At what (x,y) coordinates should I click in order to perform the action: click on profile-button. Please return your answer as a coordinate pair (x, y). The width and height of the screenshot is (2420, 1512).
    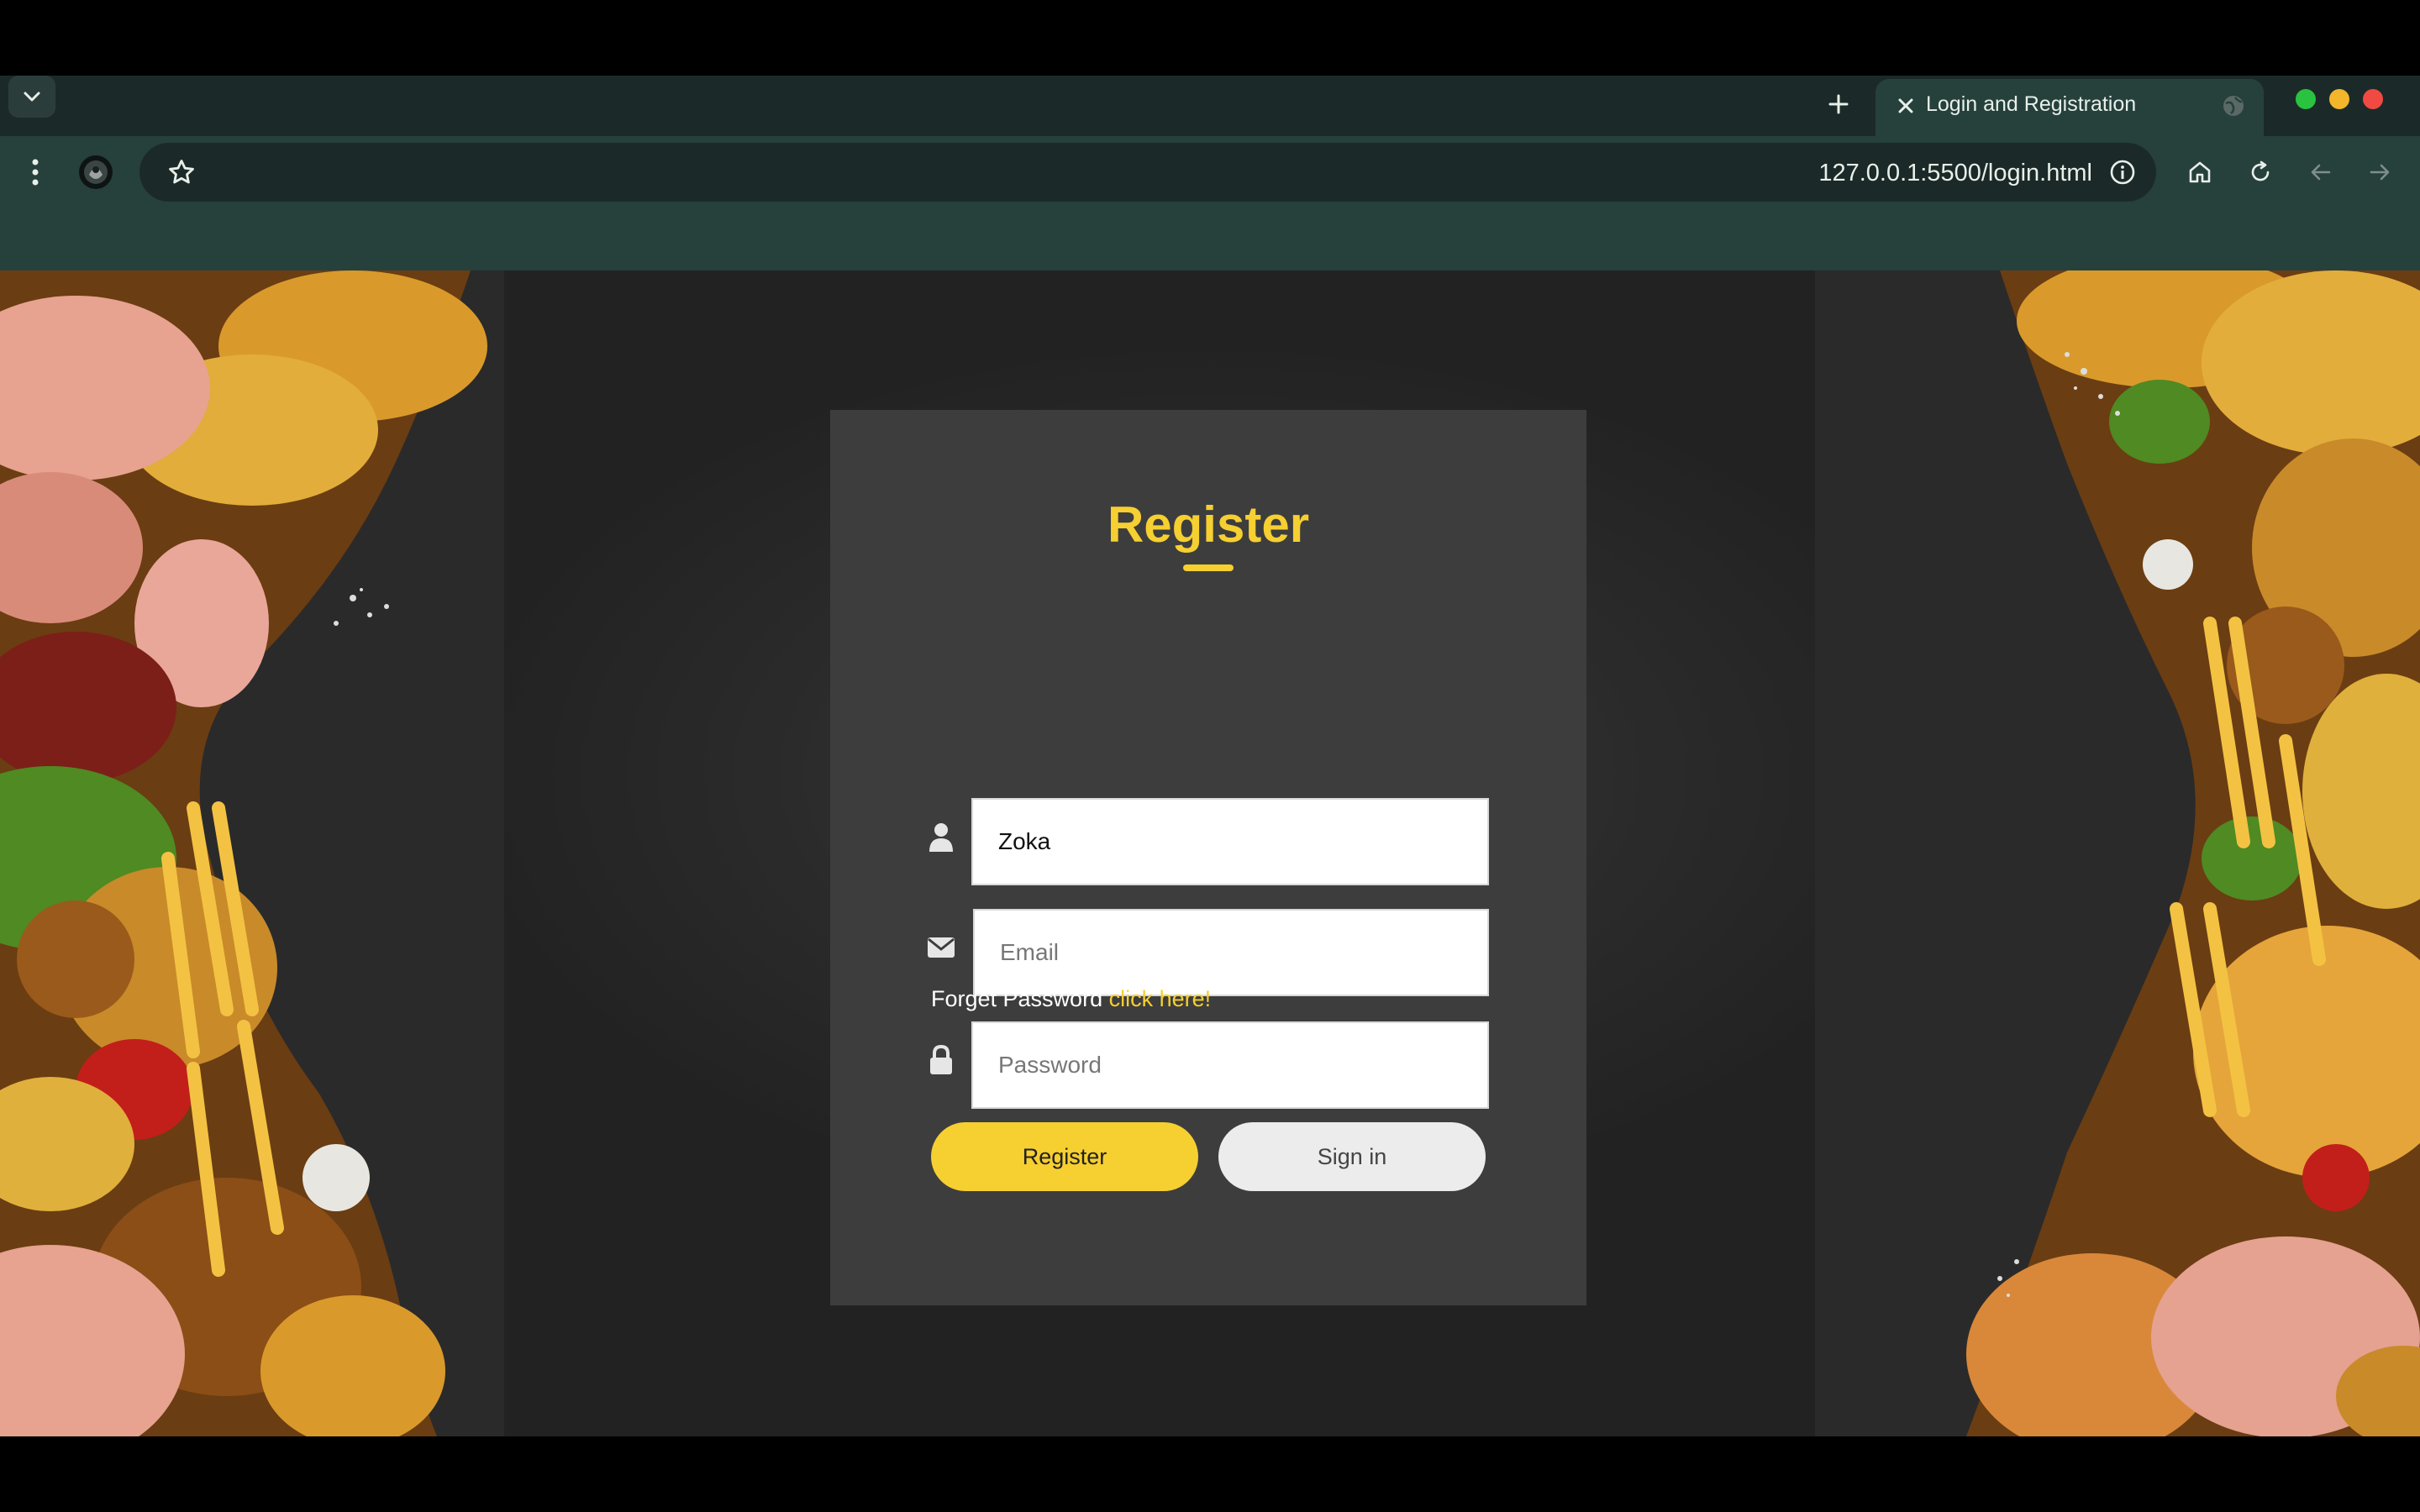
    Looking at the image, I should click on (96, 172).